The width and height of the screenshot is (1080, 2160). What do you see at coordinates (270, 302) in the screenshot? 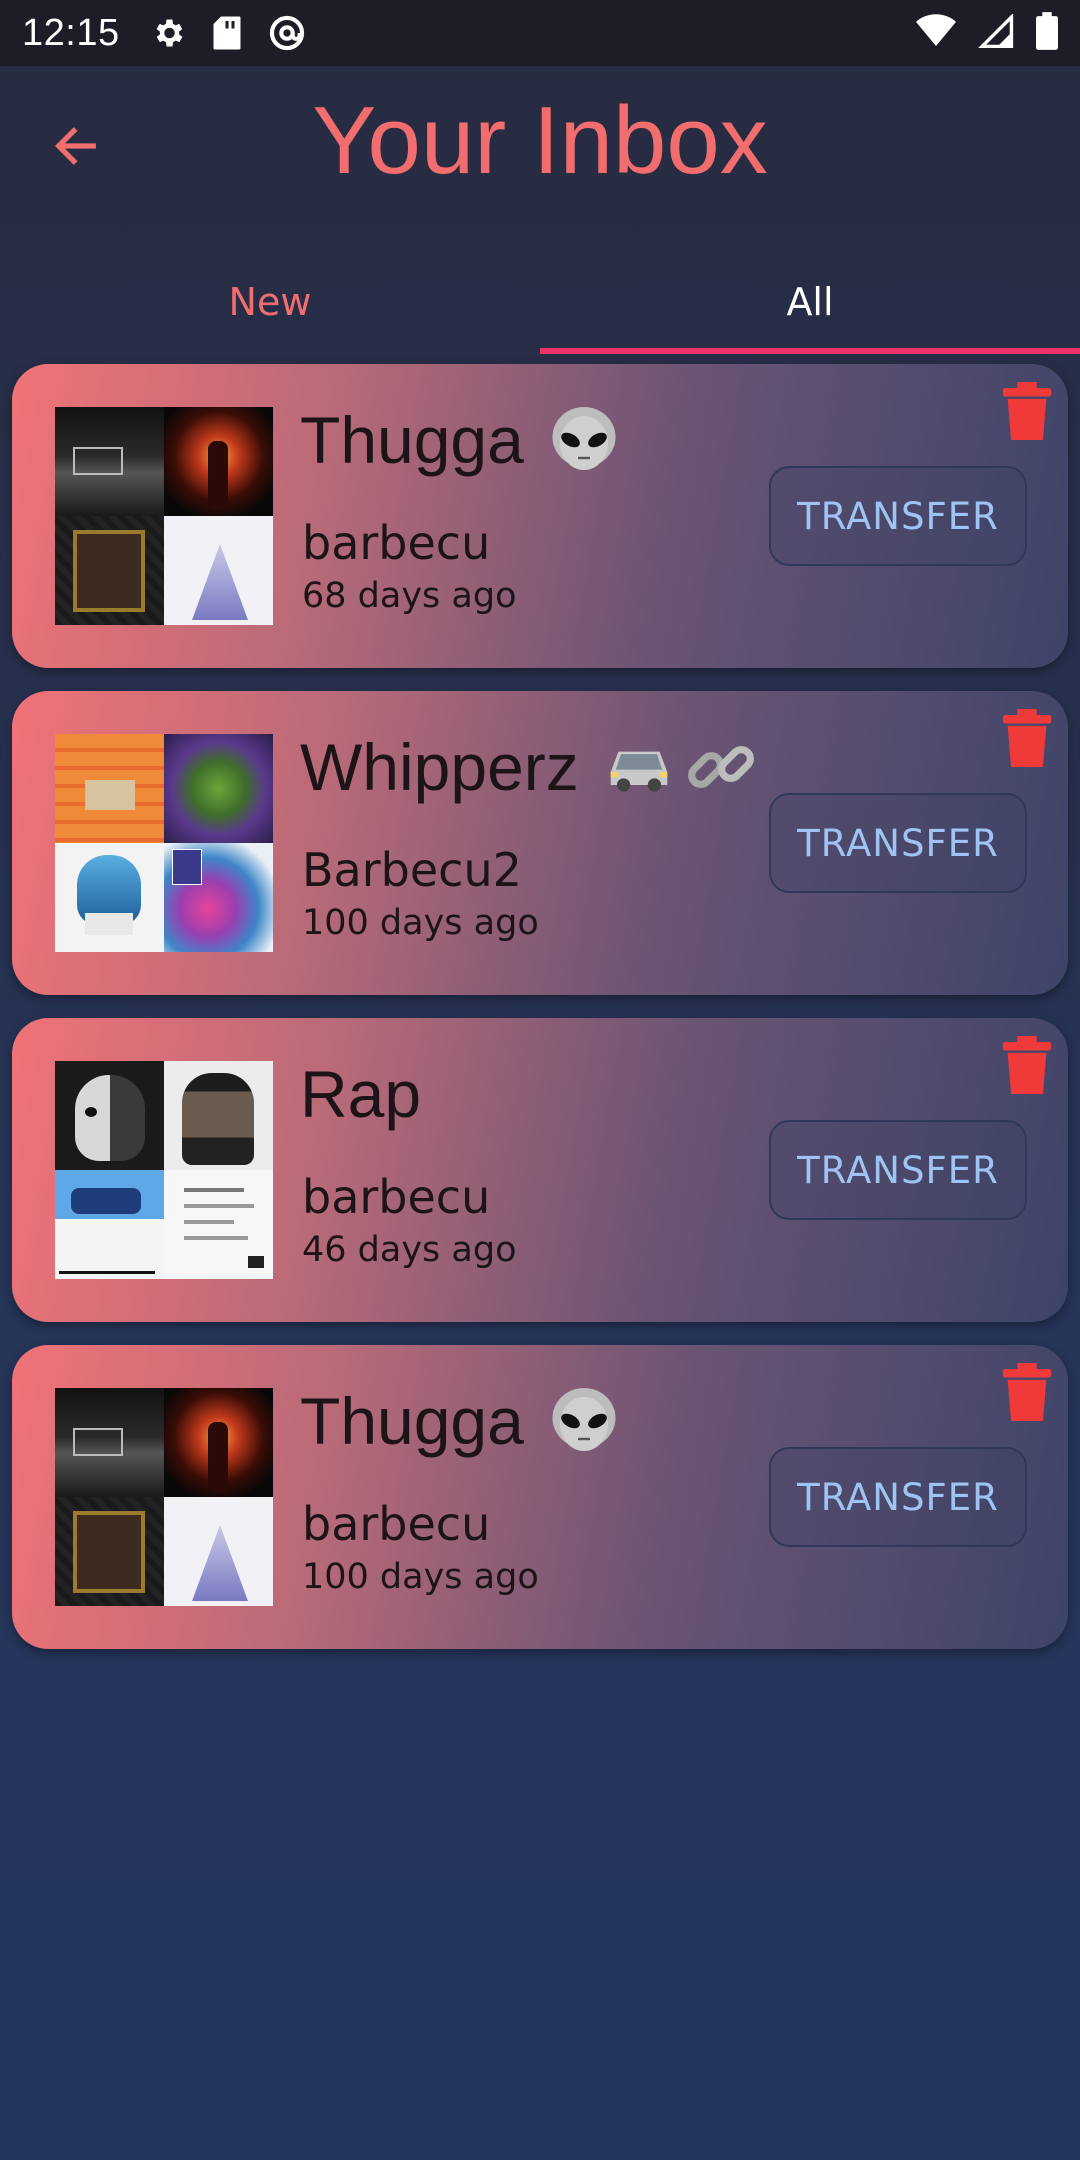
I see `tab-new: New` at bounding box center [270, 302].